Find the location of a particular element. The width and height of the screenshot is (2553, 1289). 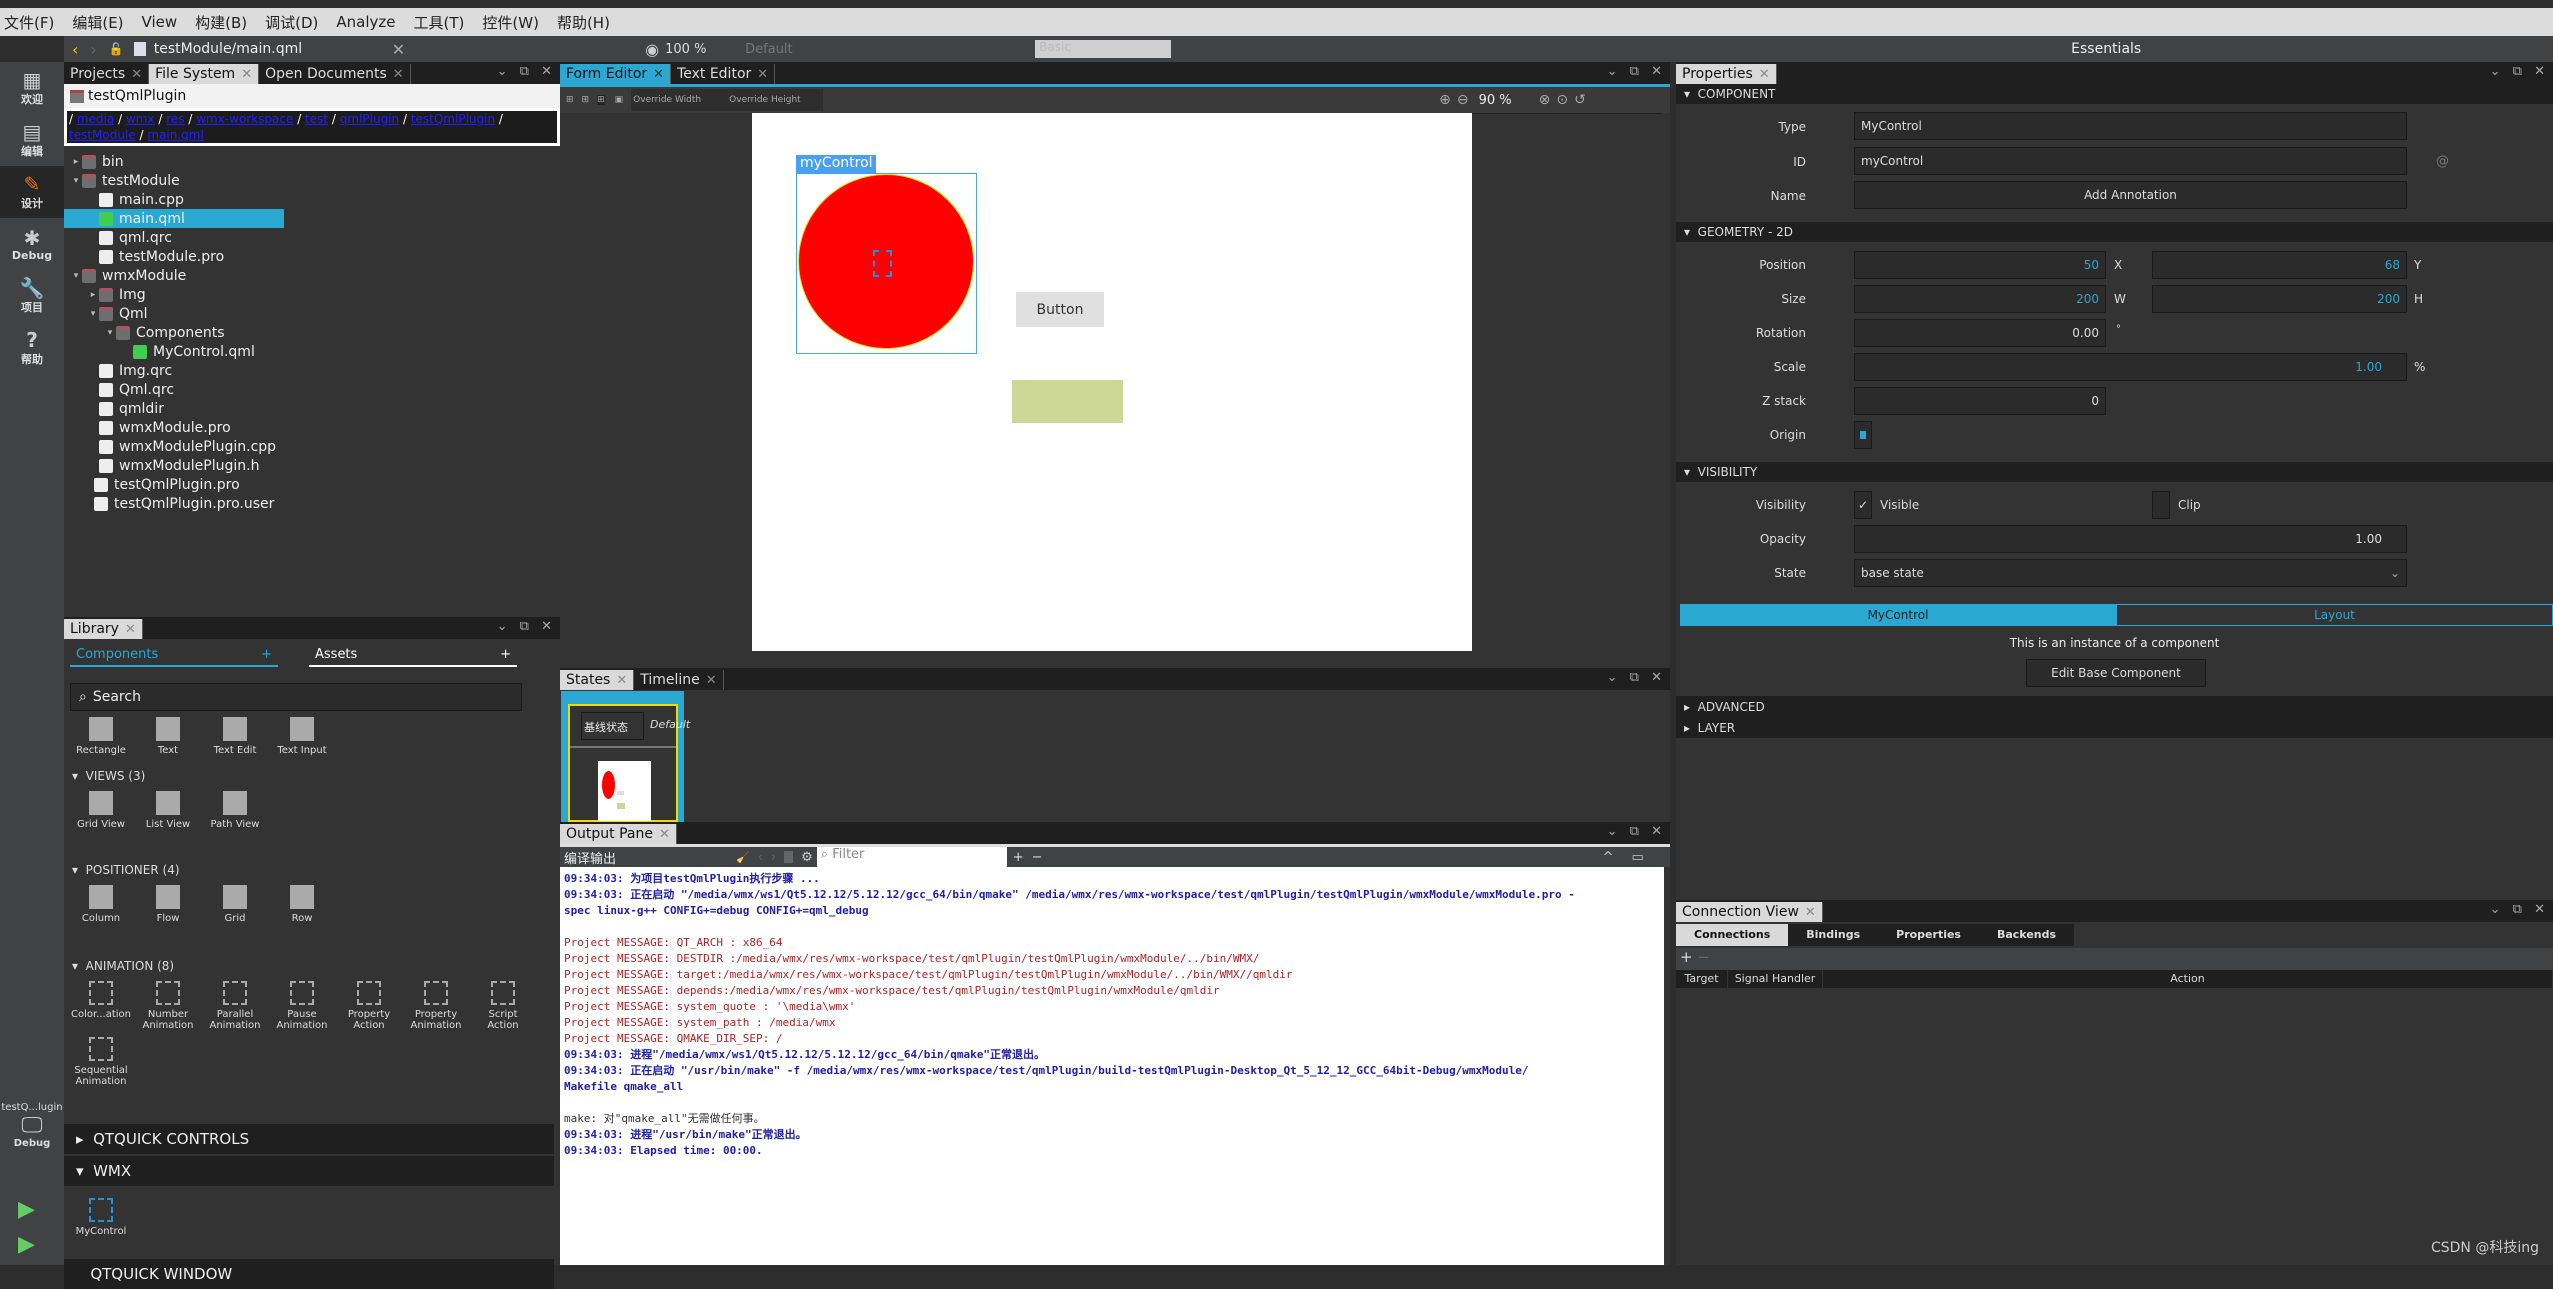

breadcrumb-link: wmx is located at coordinates (140, 119).